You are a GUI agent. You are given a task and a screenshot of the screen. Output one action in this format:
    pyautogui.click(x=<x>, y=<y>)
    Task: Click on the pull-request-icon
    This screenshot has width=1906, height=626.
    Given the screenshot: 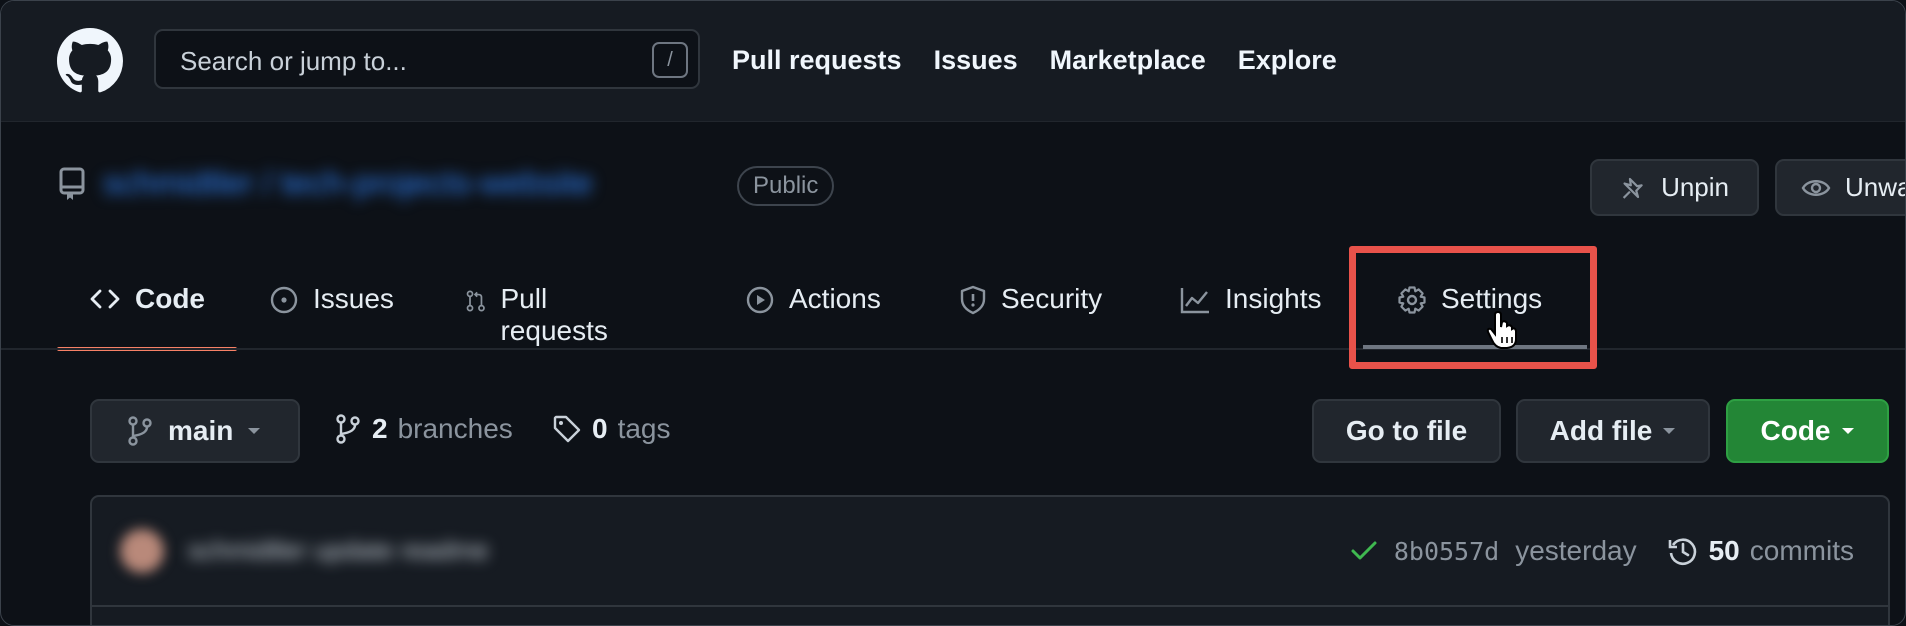 What is the action you would take?
    pyautogui.click(x=475, y=301)
    